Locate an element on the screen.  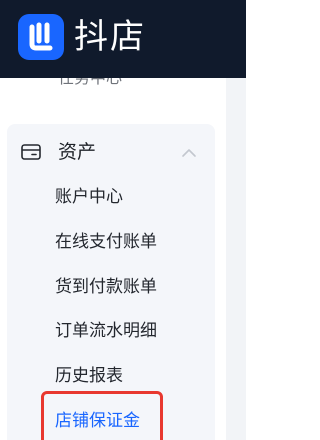
sidebar-item-cod-bill: 货到付款账单 is located at coordinates (106, 287).